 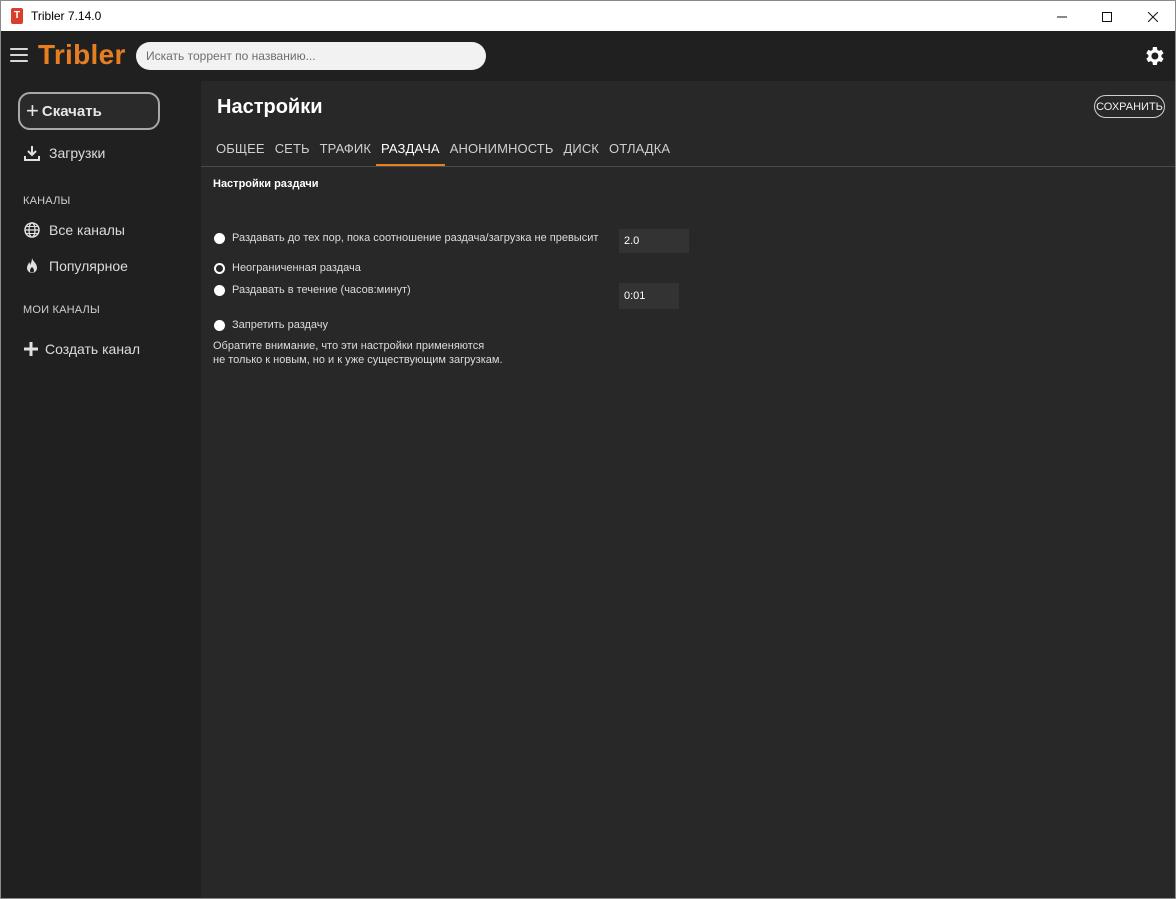 What do you see at coordinates (292, 150) in the screenshot?
I see `tab-network: СЕТЬ` at bounding box center [292, 150].